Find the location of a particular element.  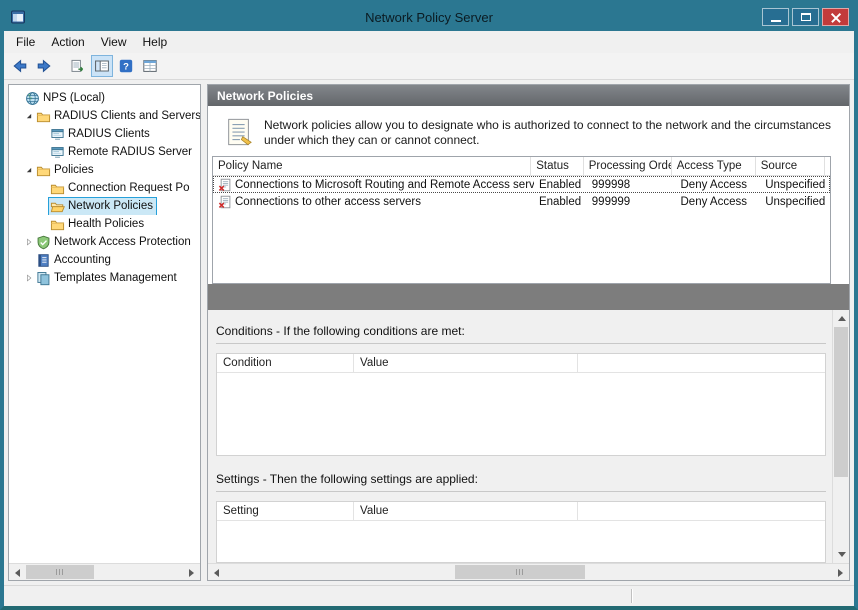

column-header-source: Source is located at coordinates (790, 166).